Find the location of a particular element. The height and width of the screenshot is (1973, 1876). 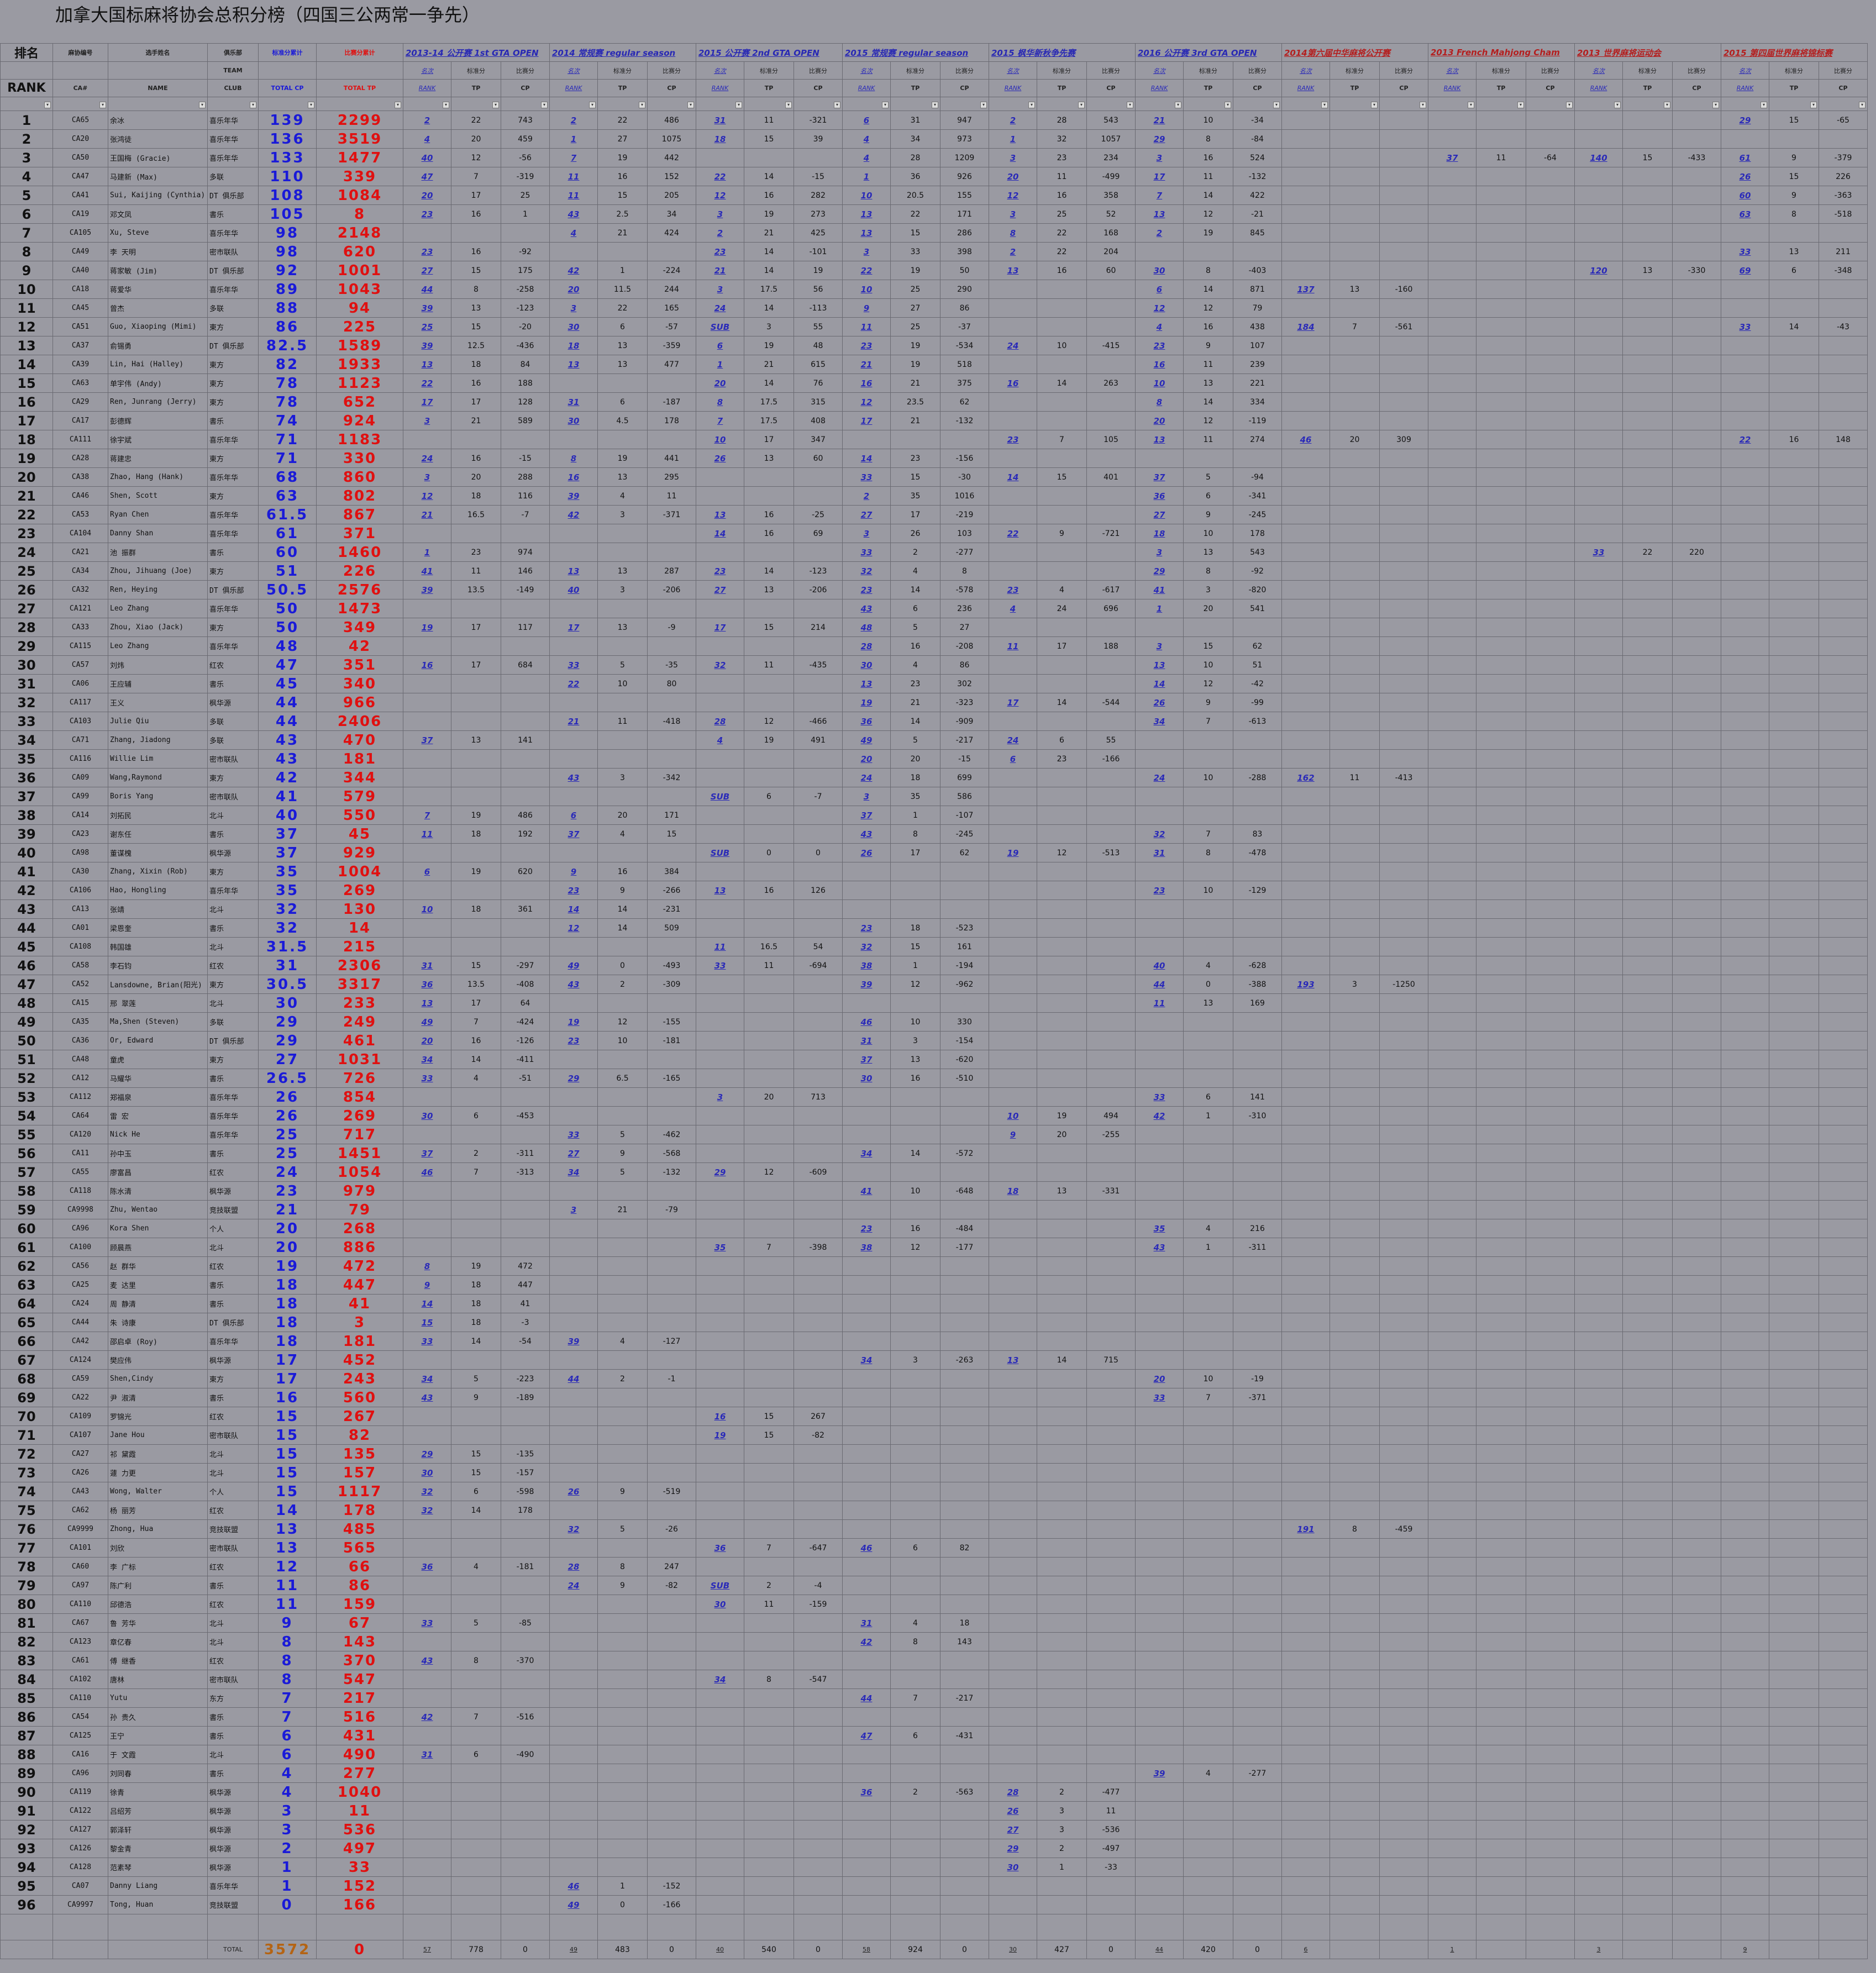

event-rank-cell: 24 is located at coordinates (427, 458).